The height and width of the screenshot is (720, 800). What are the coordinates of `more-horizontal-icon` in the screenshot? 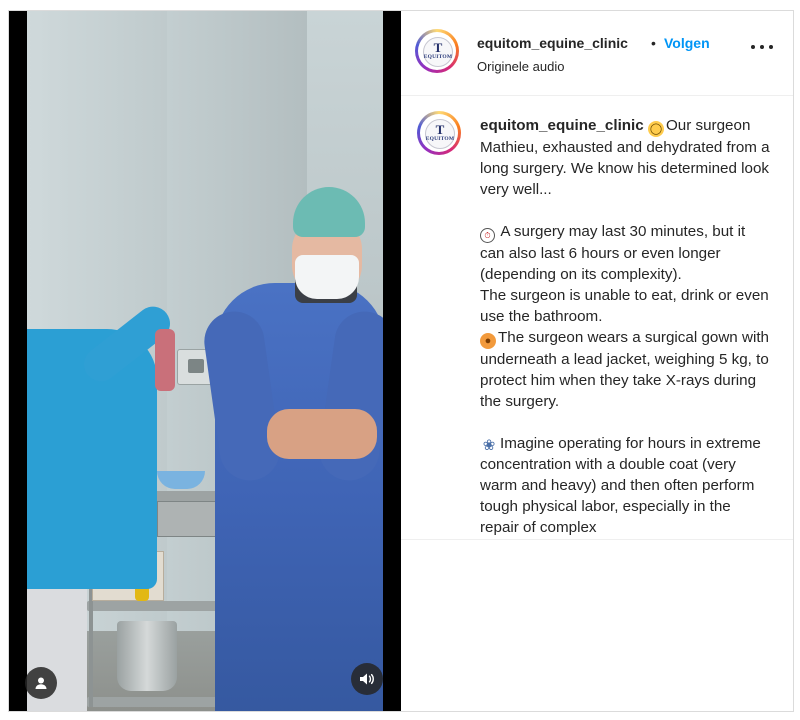 It's located at (762, 47).